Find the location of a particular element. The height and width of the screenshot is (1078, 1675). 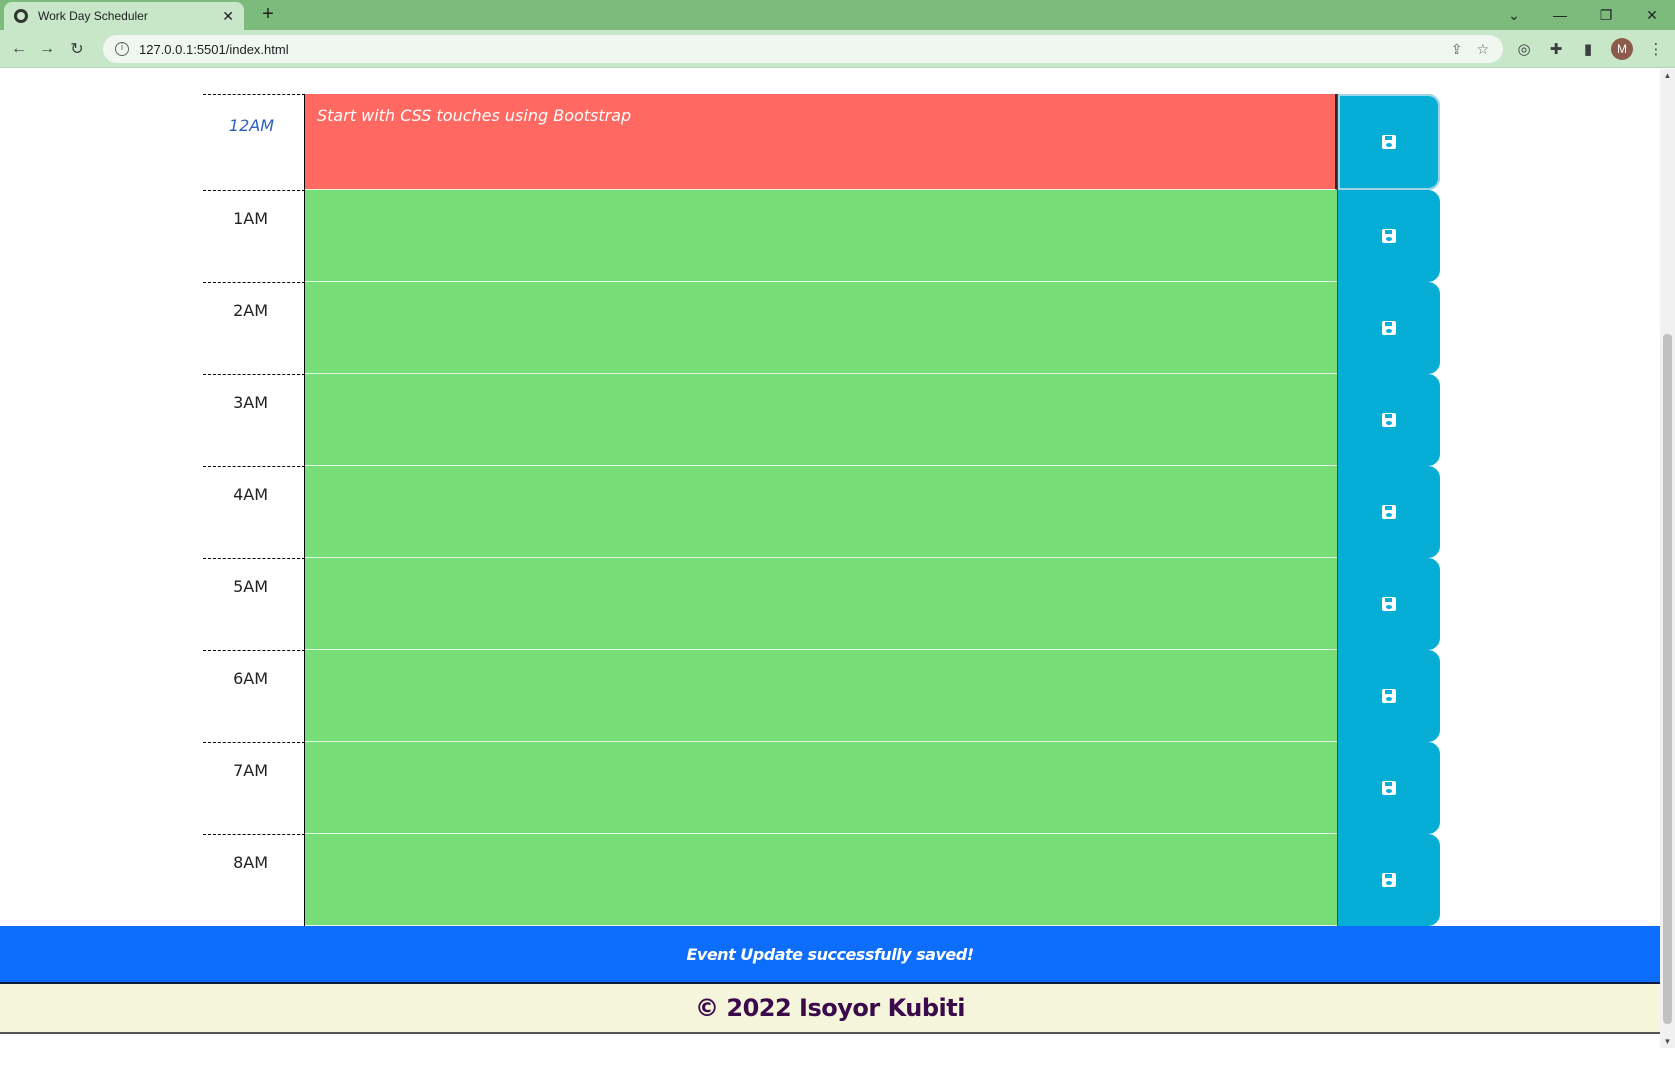

hour-label: 3AM is located at coordinates (254, 420).